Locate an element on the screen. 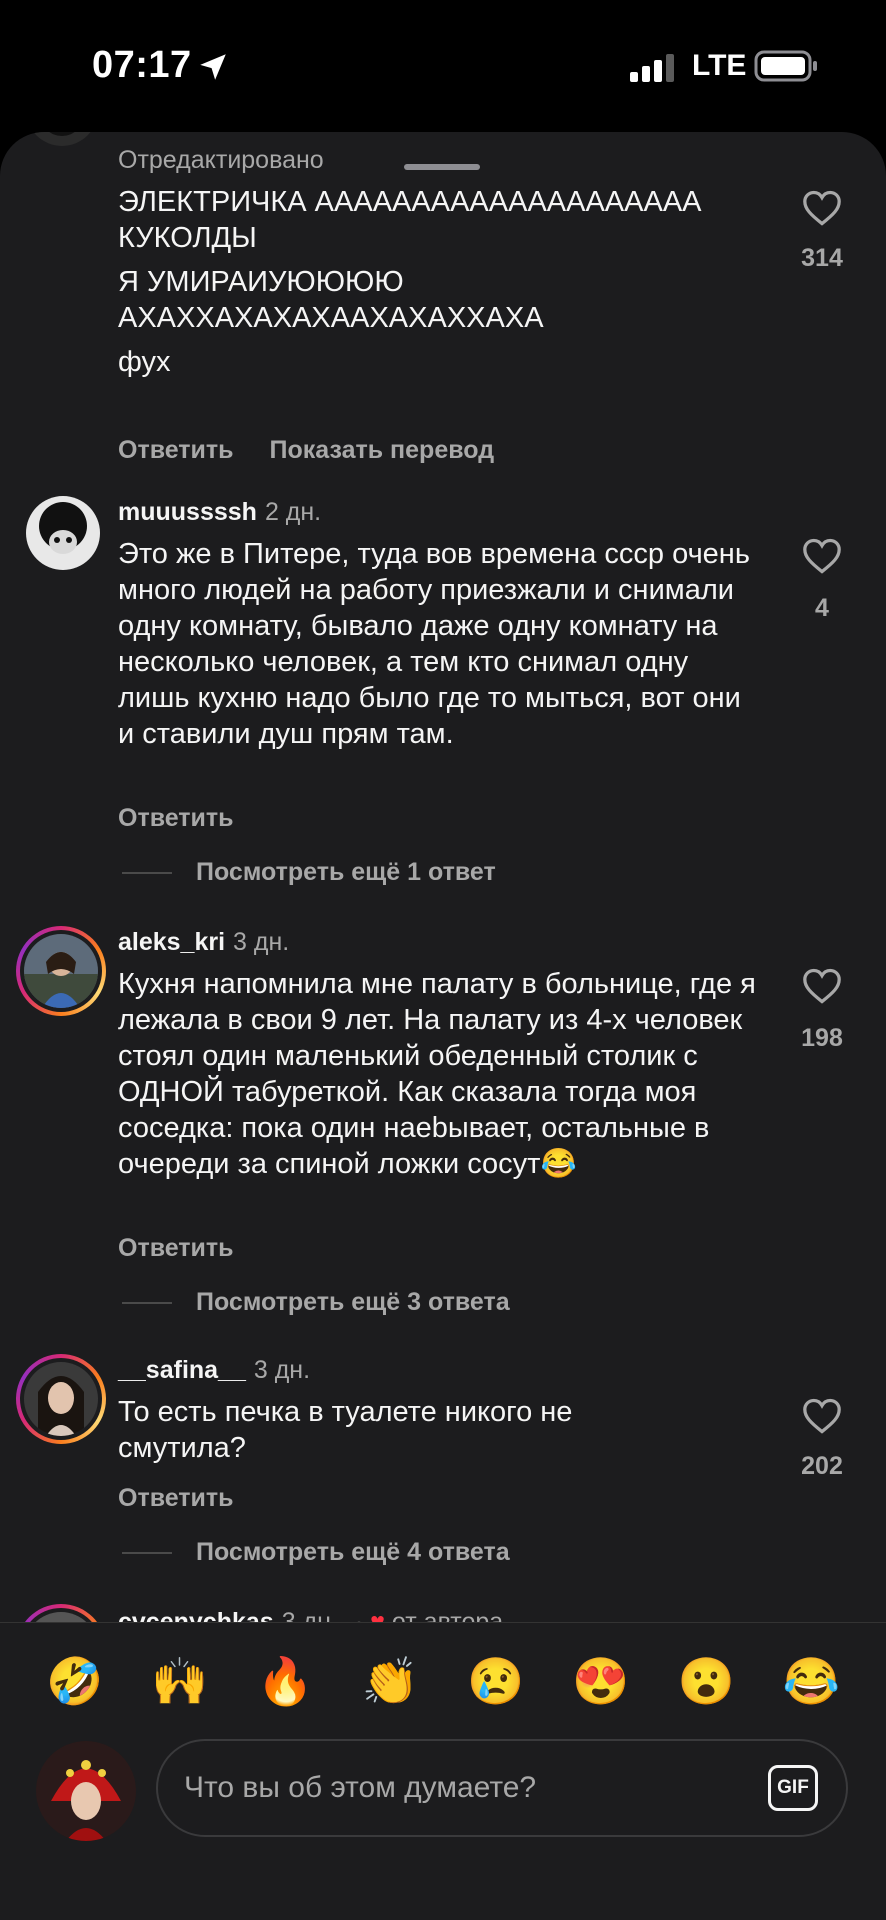 The image size is (886, 1920). battery-icon is located at coordinates (785, 66).